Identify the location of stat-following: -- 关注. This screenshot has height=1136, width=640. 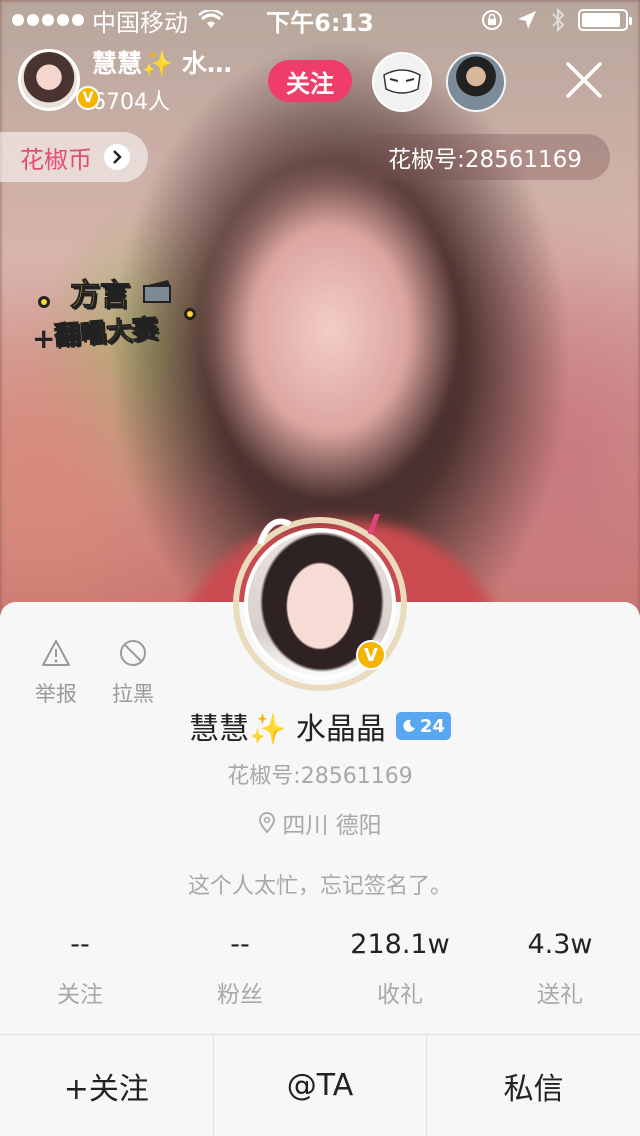
(80, 967).